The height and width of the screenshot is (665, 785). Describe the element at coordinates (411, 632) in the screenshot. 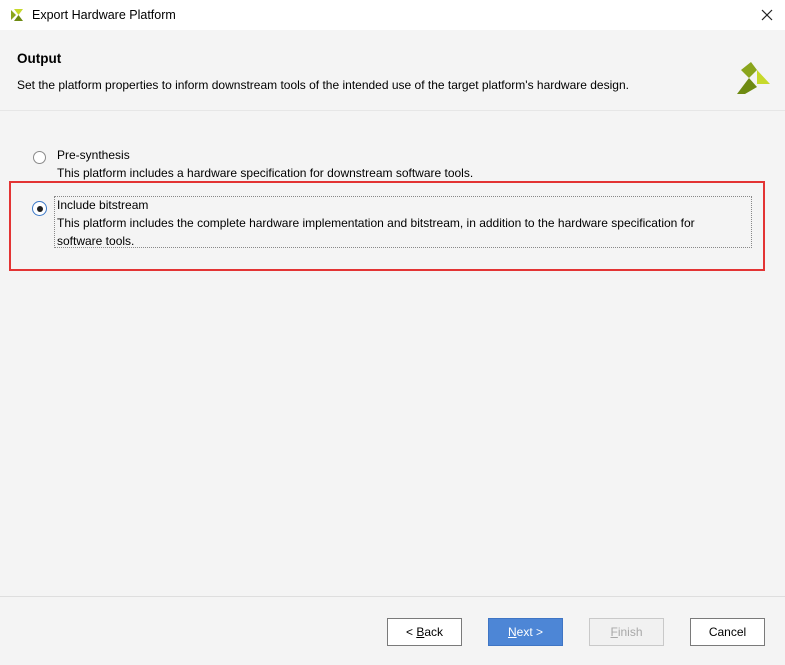

I see `back-button-prefix: <` at that location.